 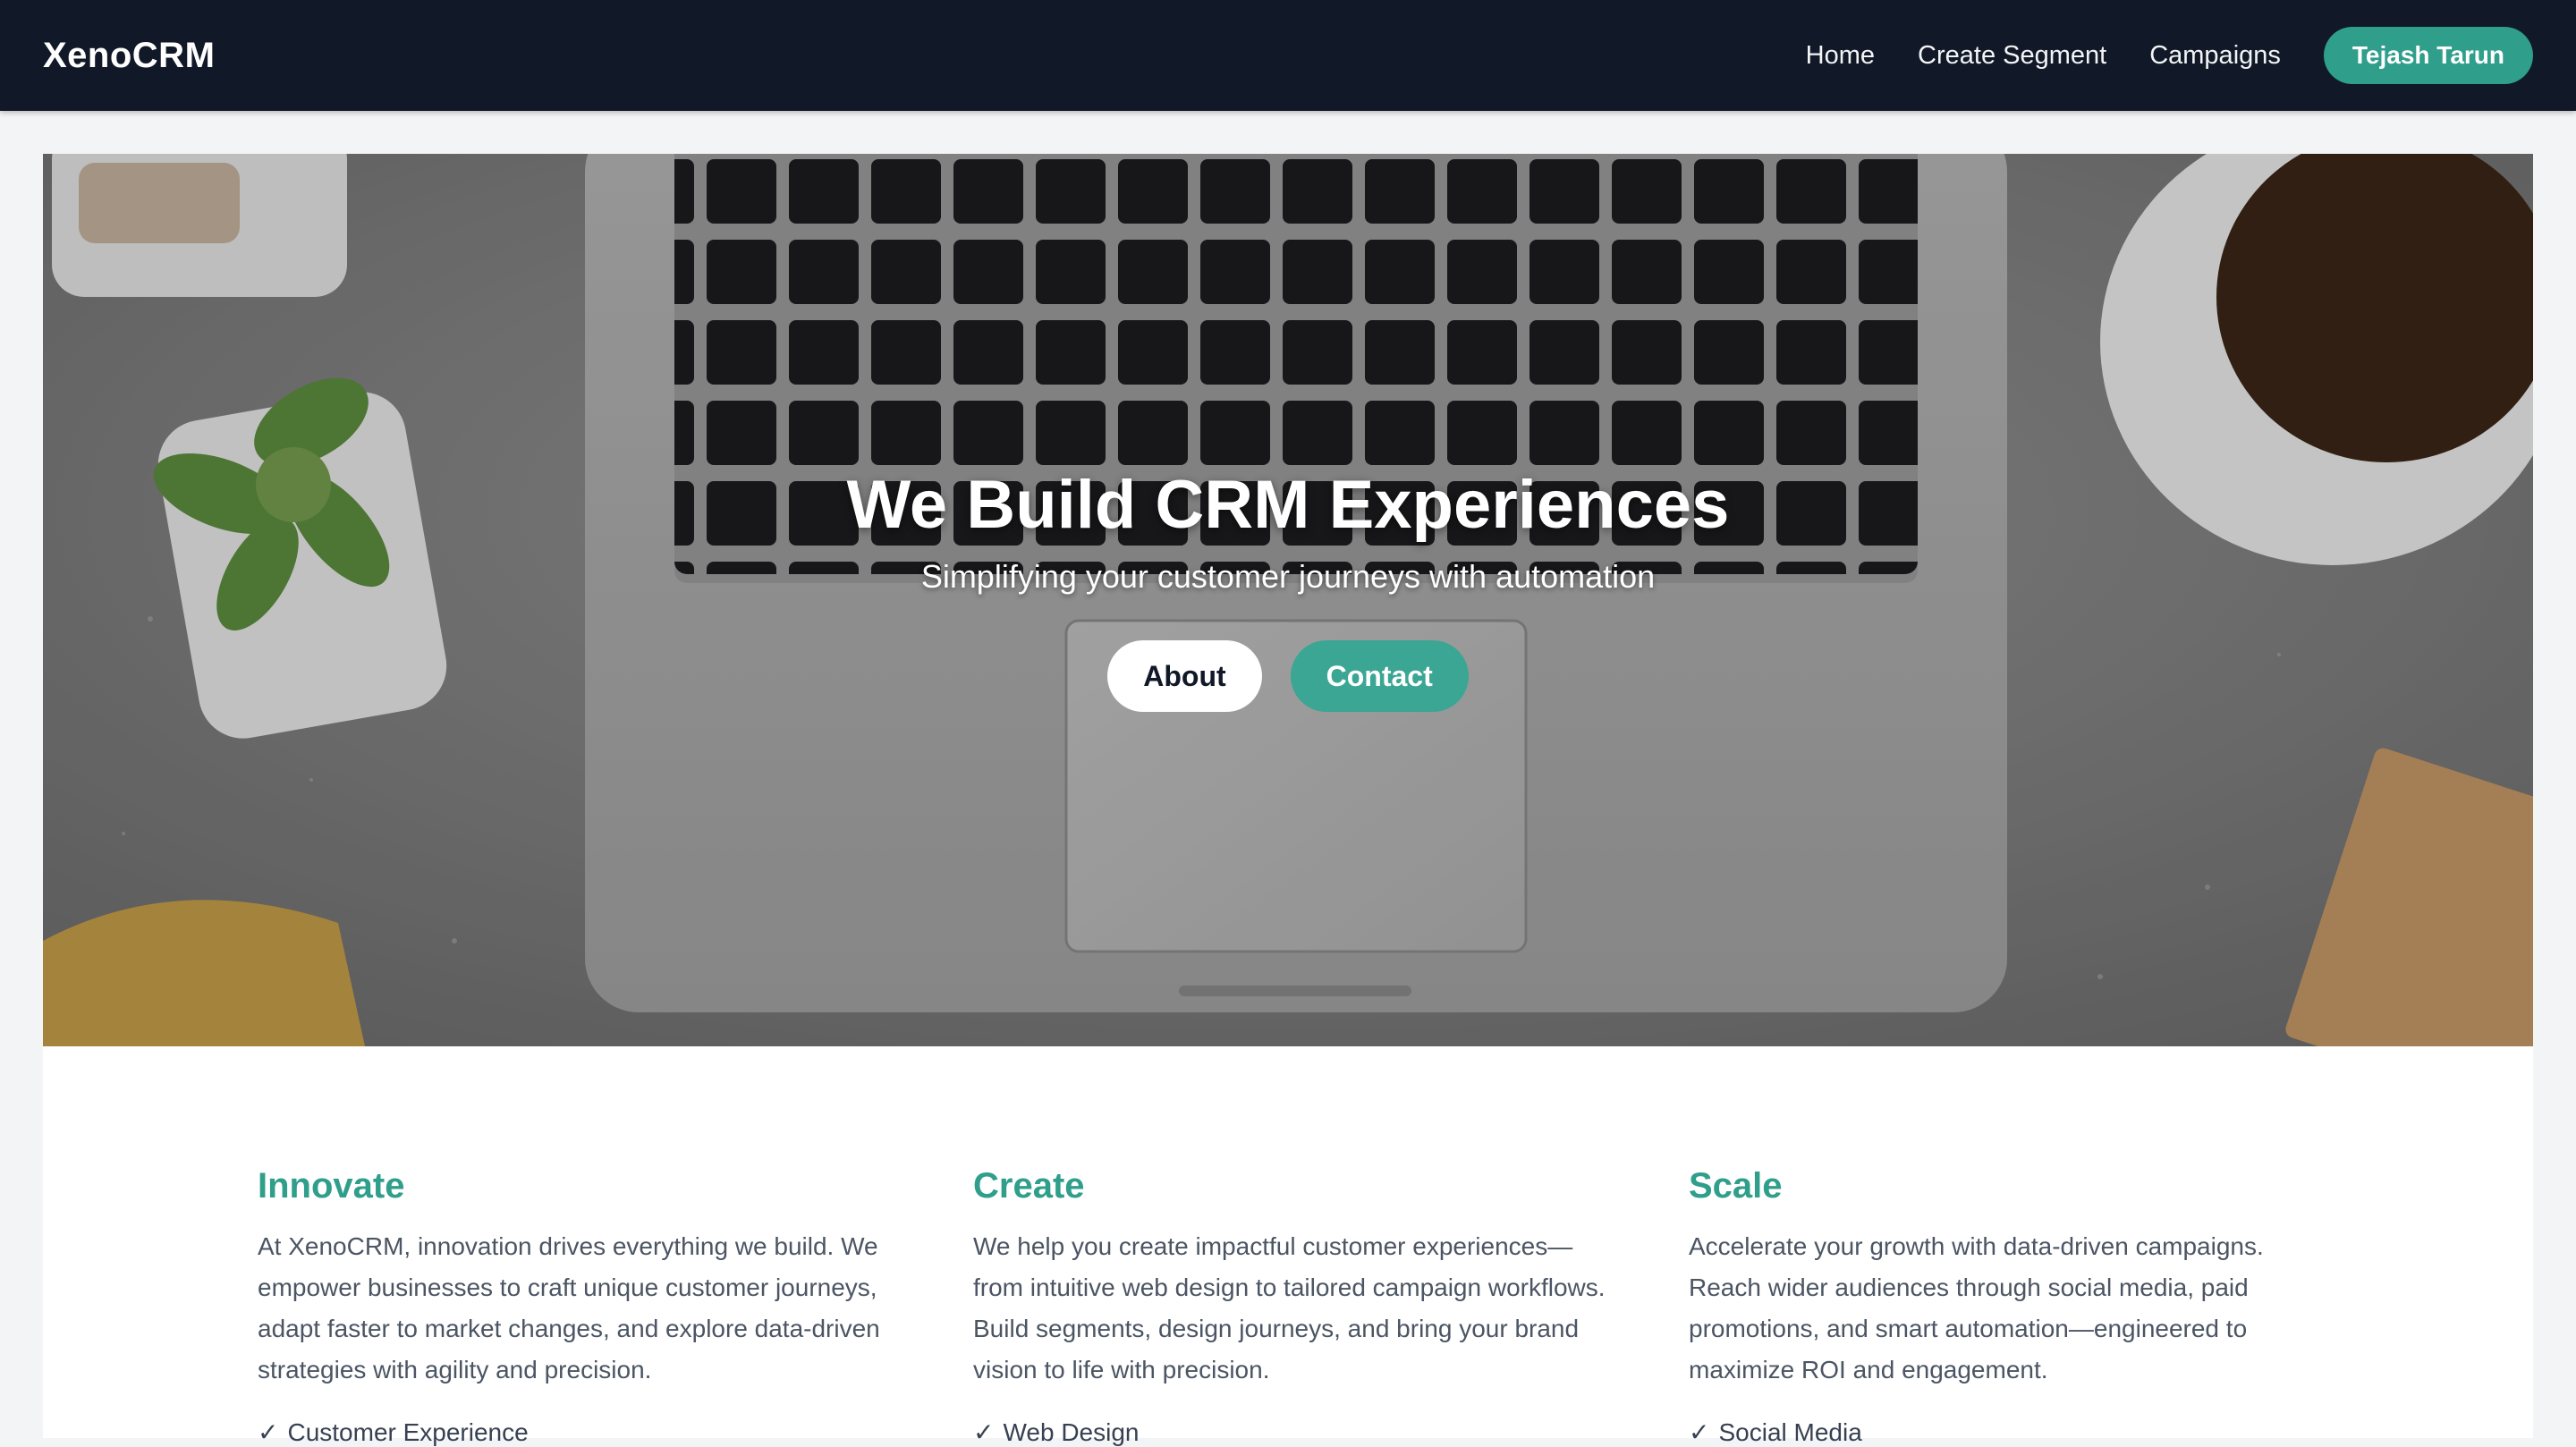 What do you see at coordinates (580, 1432) in the screenshot?
I see `feature-list-item: ✓ Customer Experience` at bounding box center [580, 1432].